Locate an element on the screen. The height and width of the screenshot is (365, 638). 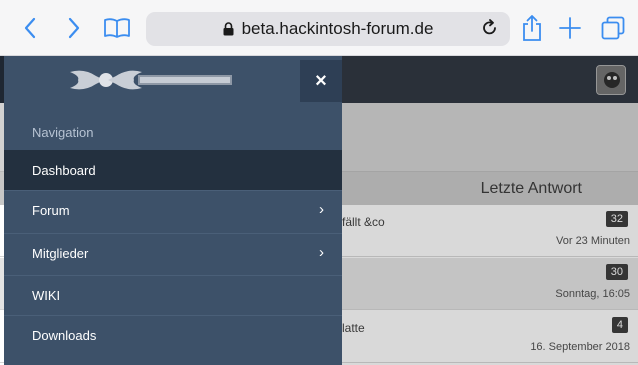
forward-button is located at coordinates (74, 28).